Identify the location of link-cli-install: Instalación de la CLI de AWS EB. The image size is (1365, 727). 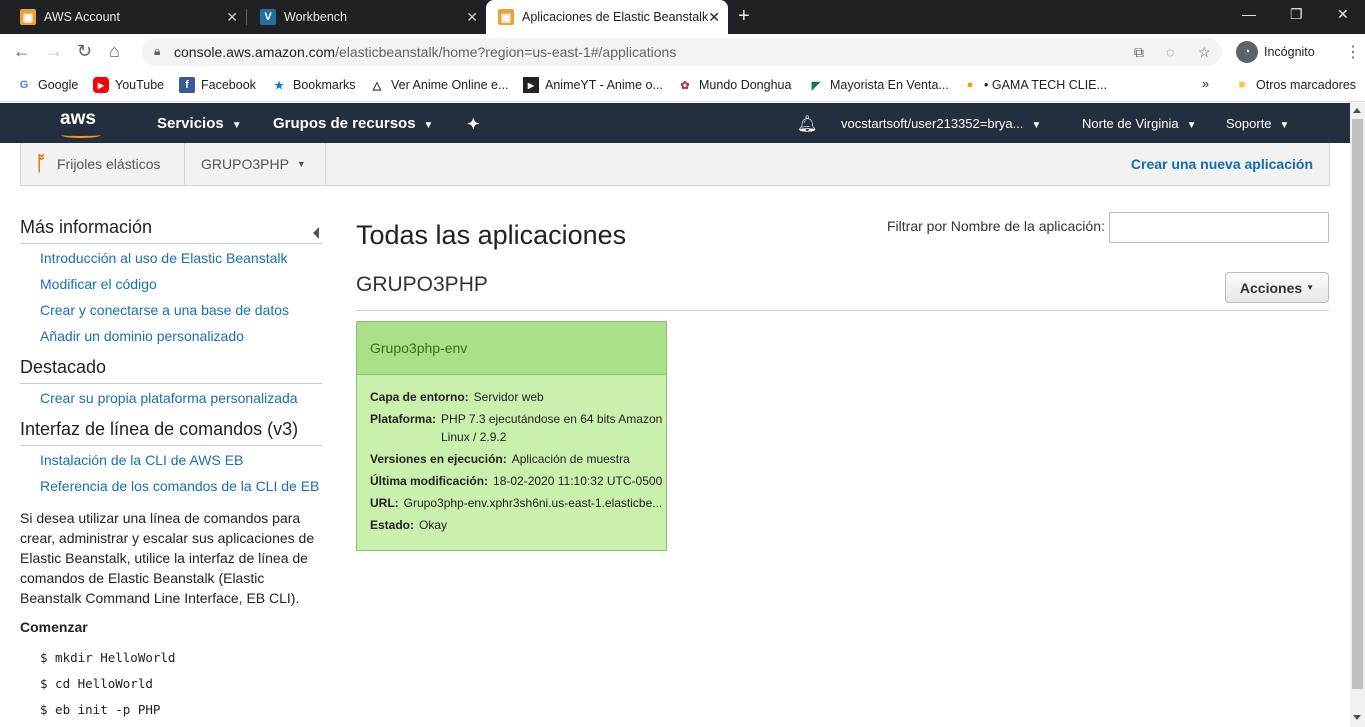
(141, 460).